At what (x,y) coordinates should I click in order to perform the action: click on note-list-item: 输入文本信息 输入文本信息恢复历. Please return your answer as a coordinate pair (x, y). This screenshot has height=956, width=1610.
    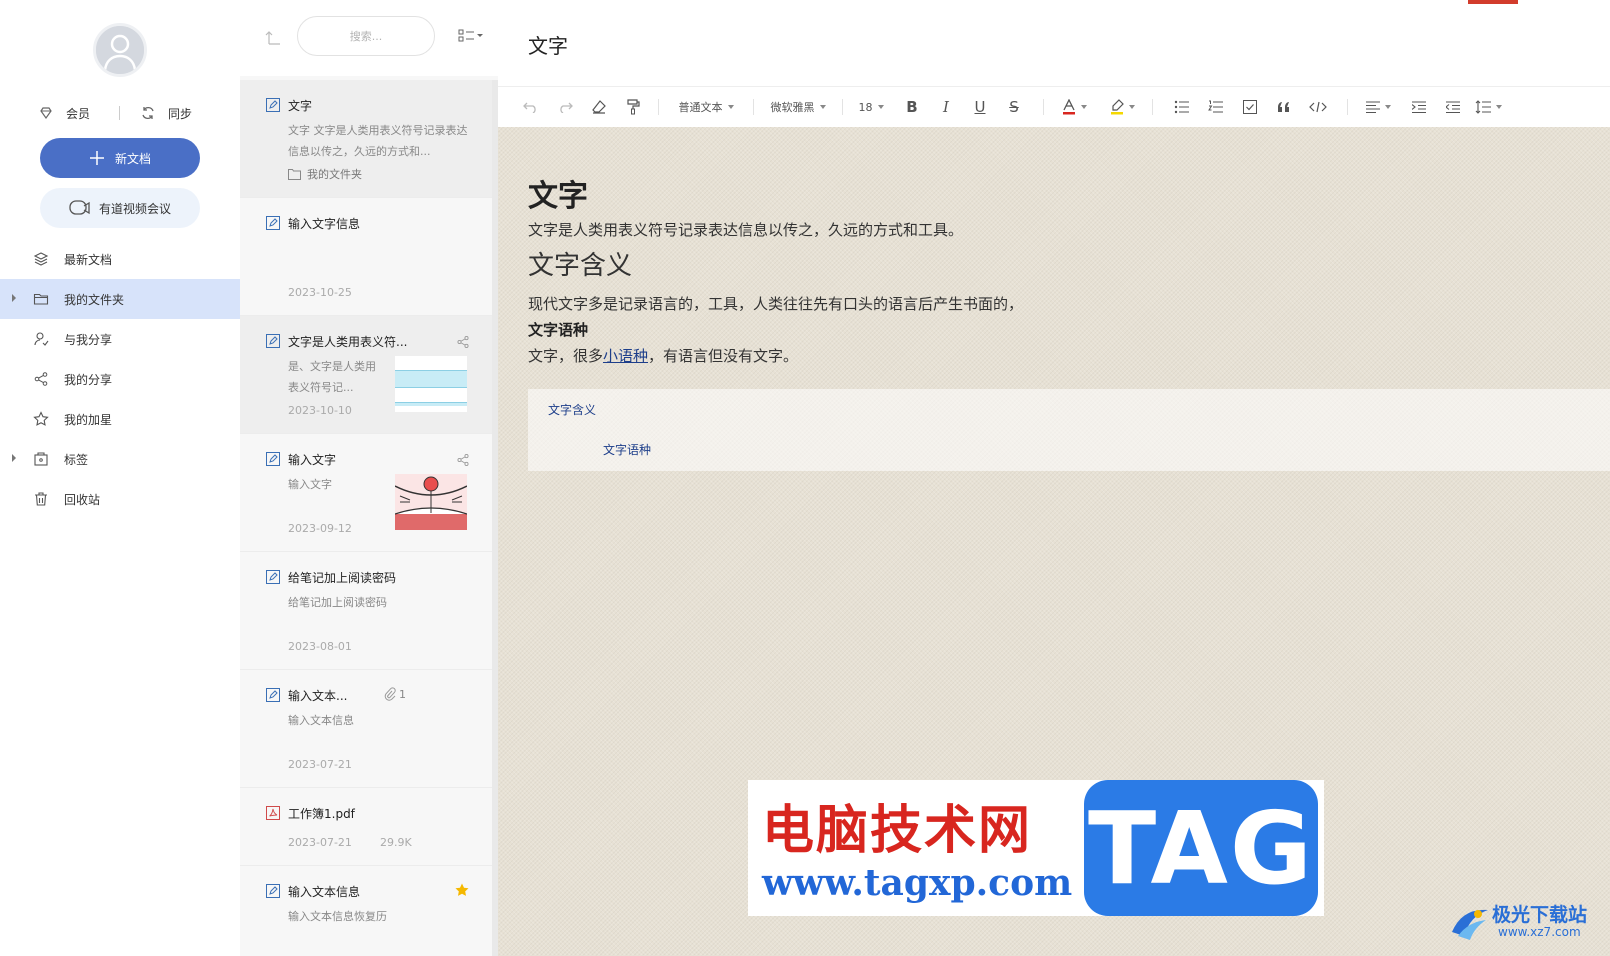
    Looking at the image, I should click on (366, 911).